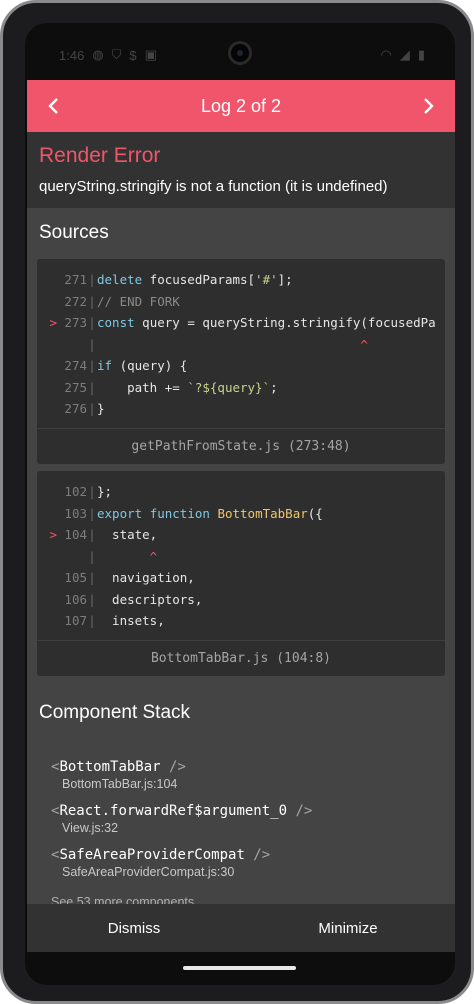 The width and height of the screenshot is (474, 1004). What do you see at coordinates (241, 600) in the screenshot?
I see `code-line: 106 | descriptors,` at bounding box center [241, 600].